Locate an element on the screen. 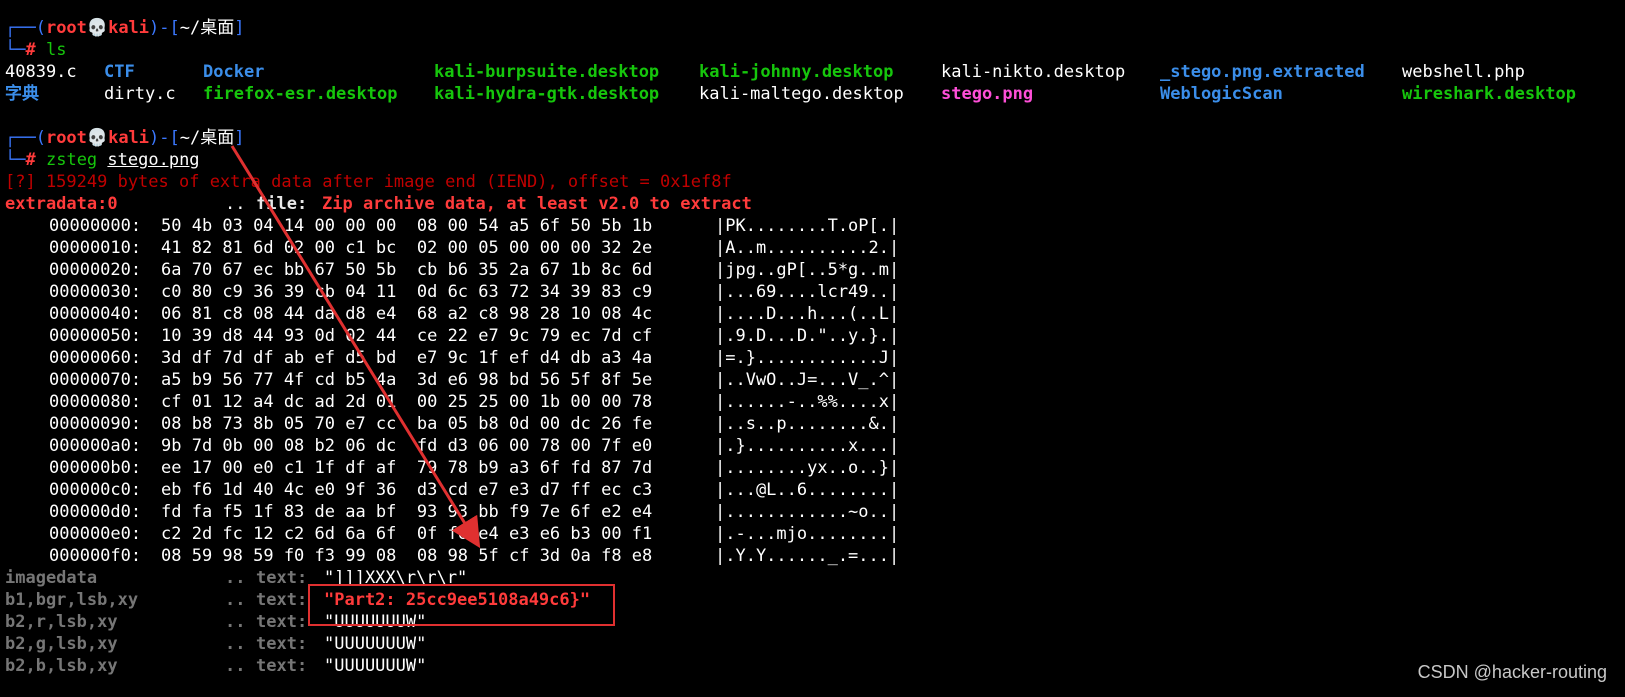  annotation-arrow is located at coordinates (355, 347).